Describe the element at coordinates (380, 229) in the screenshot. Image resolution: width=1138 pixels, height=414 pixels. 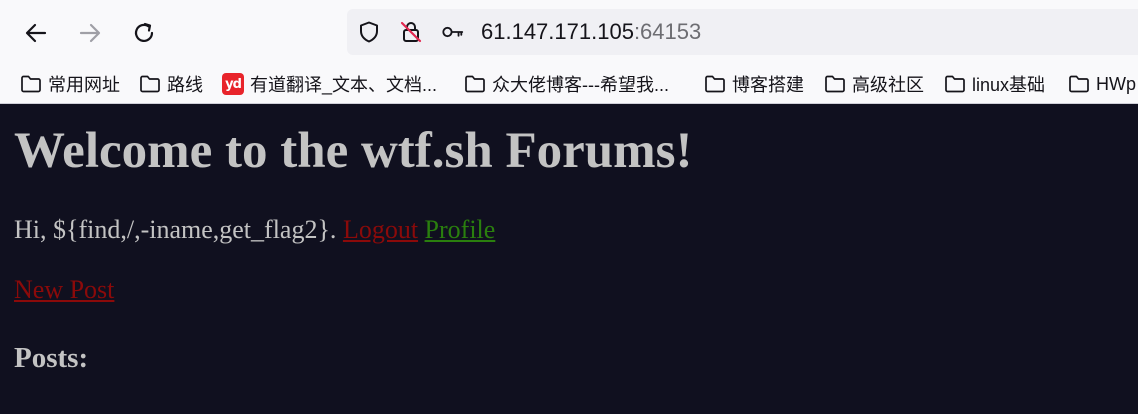
I see `logout-link: Logout` at that location.